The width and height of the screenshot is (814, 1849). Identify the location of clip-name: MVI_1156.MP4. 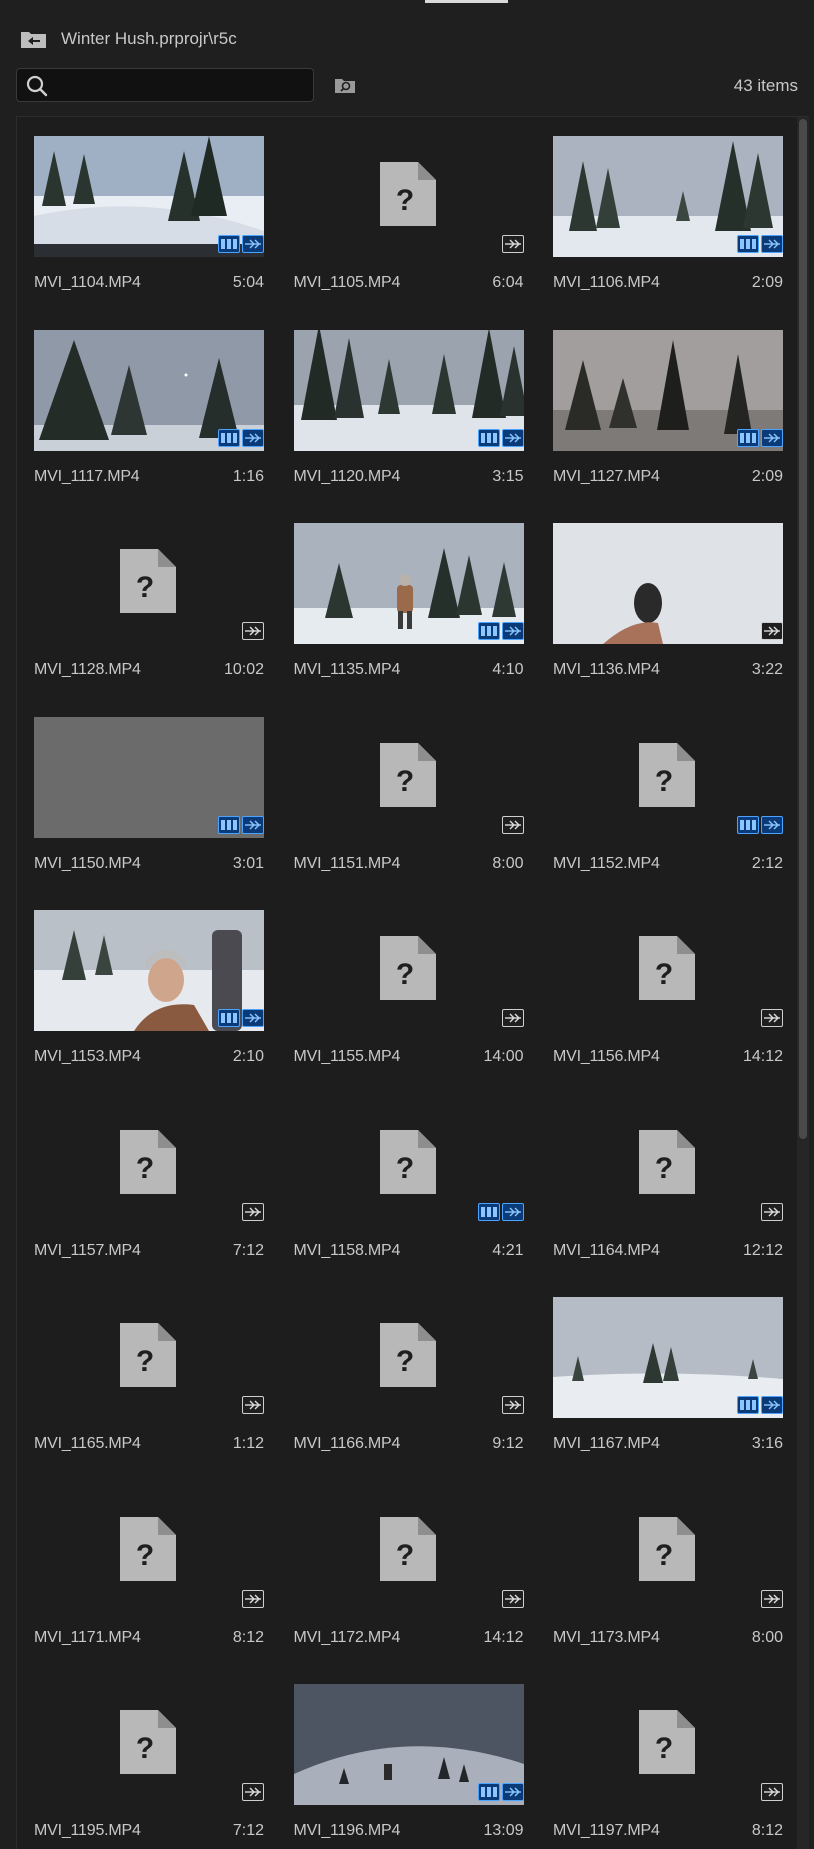
(606, 1057).